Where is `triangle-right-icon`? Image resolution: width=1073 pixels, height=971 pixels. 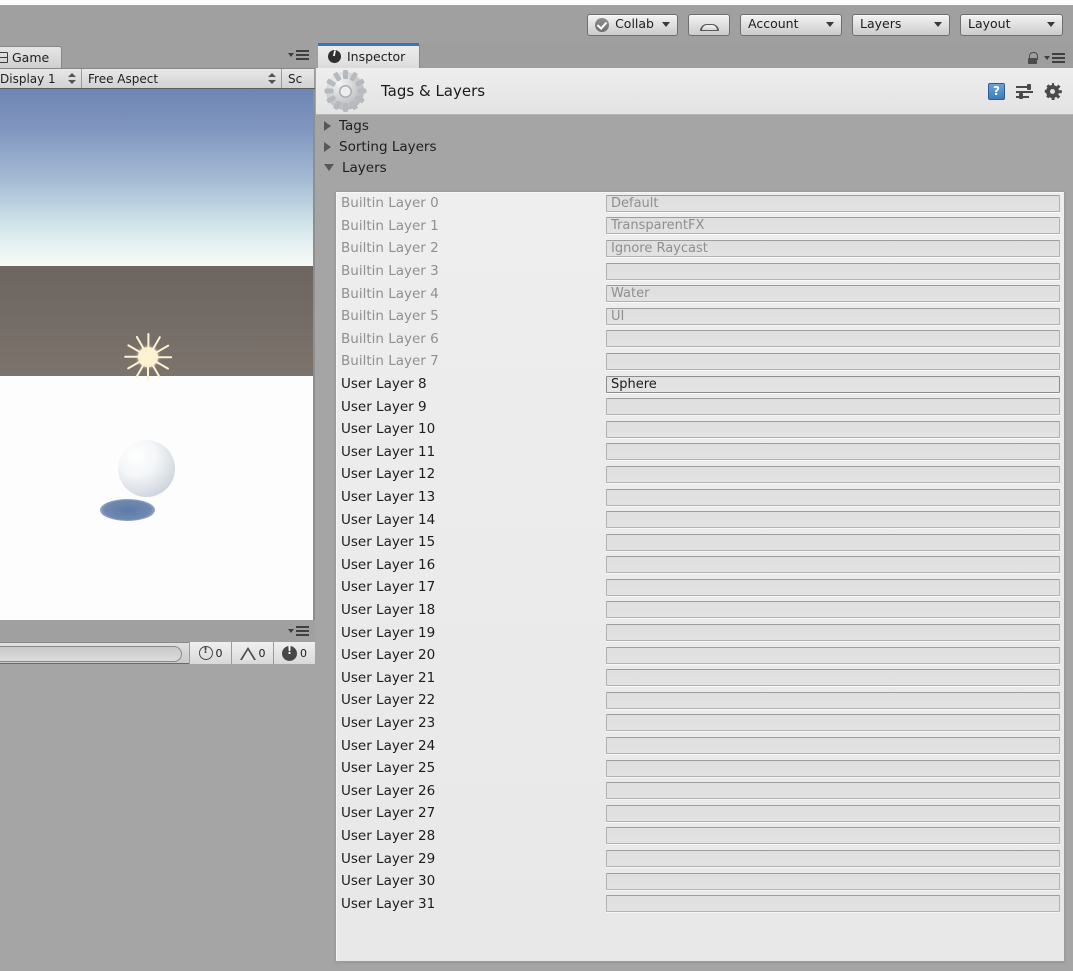 triangle-right-icon is located at coordinates (327, 125).